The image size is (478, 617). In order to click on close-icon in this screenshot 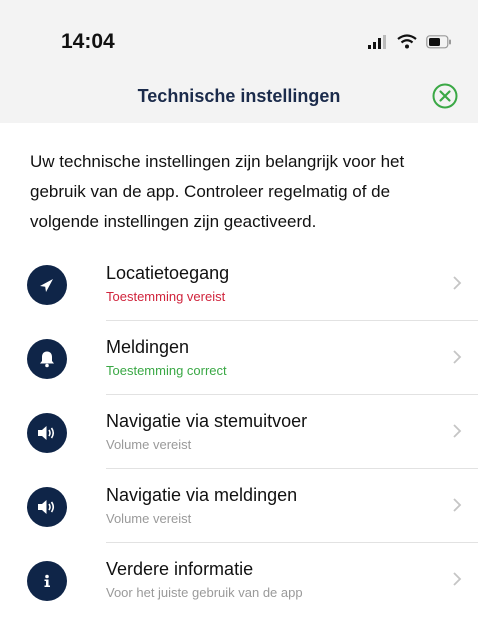, I will do `click(445, 96)`.